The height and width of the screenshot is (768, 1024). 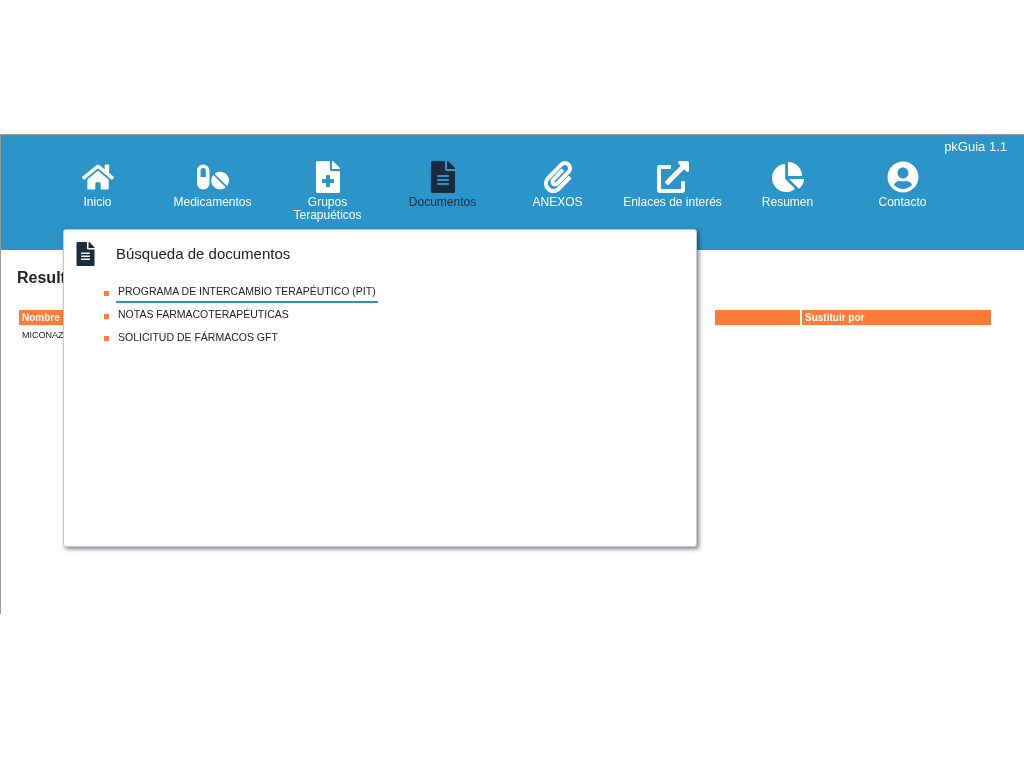 What do you see at coordinates (672, 177) in the screenshot?
I see `external-link-icon` at bounding box center [672, 177].